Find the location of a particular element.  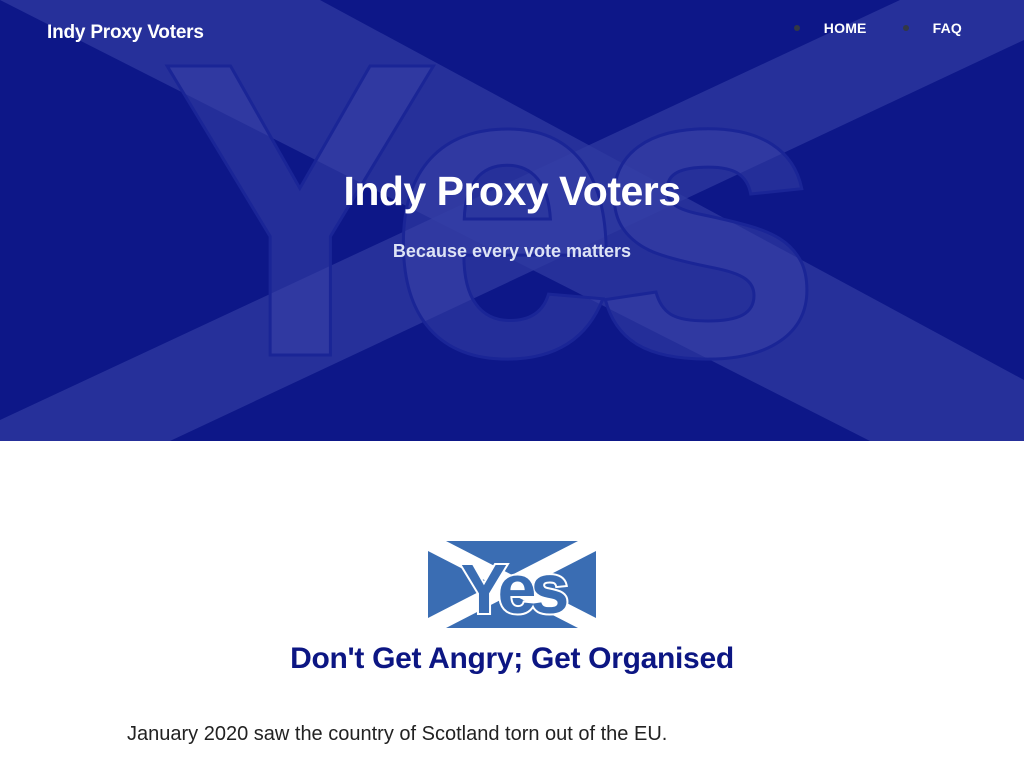

main-nav: HOME FAQ is located at coordinates (860, 28).